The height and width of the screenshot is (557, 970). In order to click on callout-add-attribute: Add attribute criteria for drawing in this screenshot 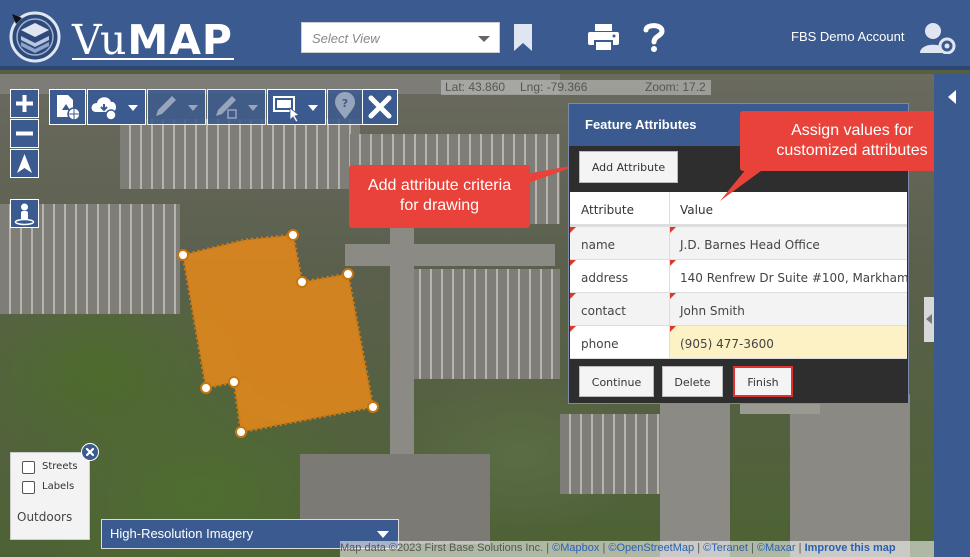, I will do `click(439, 196)`.